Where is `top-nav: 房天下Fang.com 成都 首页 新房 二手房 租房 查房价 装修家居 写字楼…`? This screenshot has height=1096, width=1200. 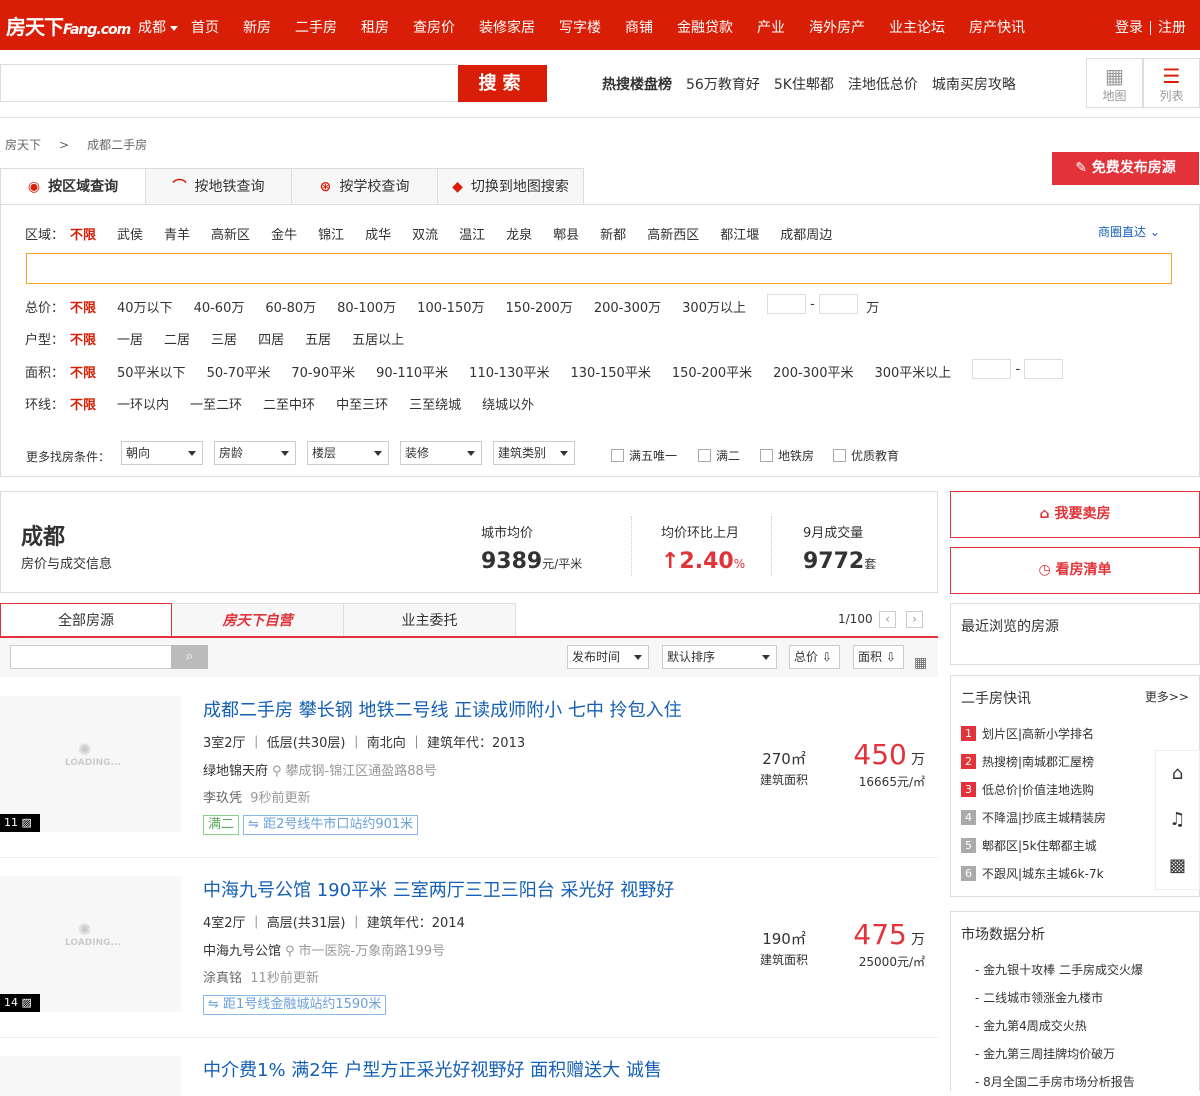
top-nav: 房天下Fang.com 成都 首页 新房 二手房 租房 查房价 装修家居 写字楼… is located at coordinates (600, 25).